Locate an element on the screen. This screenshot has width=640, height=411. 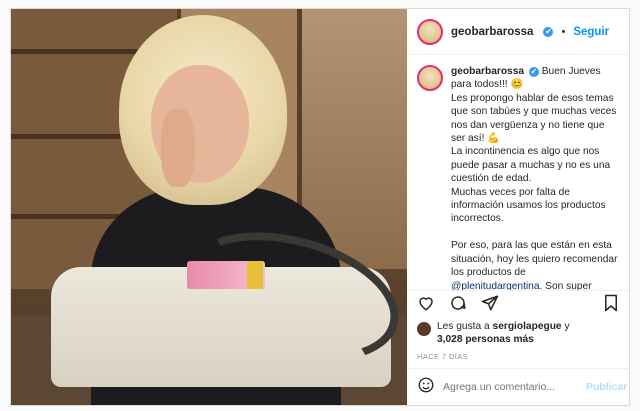
likes-count: 3,028 personas más is located at coordinates (485, 339).